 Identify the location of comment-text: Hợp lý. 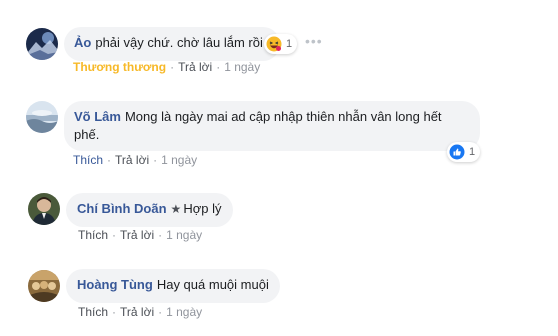
(202, 208).